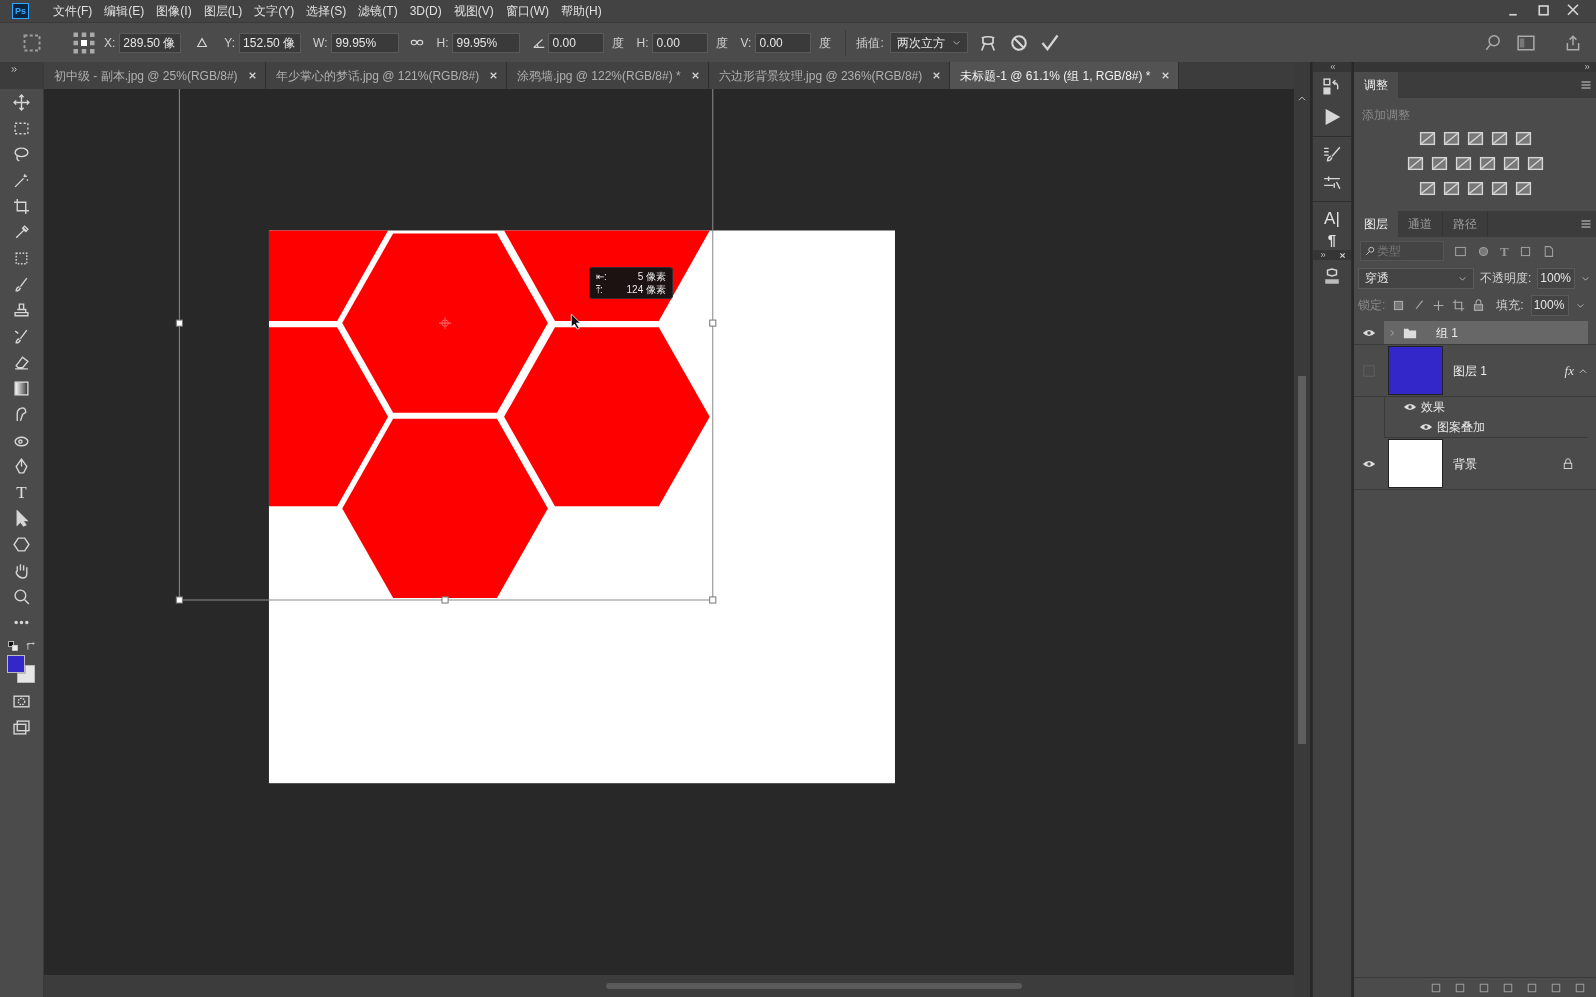 The image size is (1596, 997). I want to click on move-icon, so click(21, 102).